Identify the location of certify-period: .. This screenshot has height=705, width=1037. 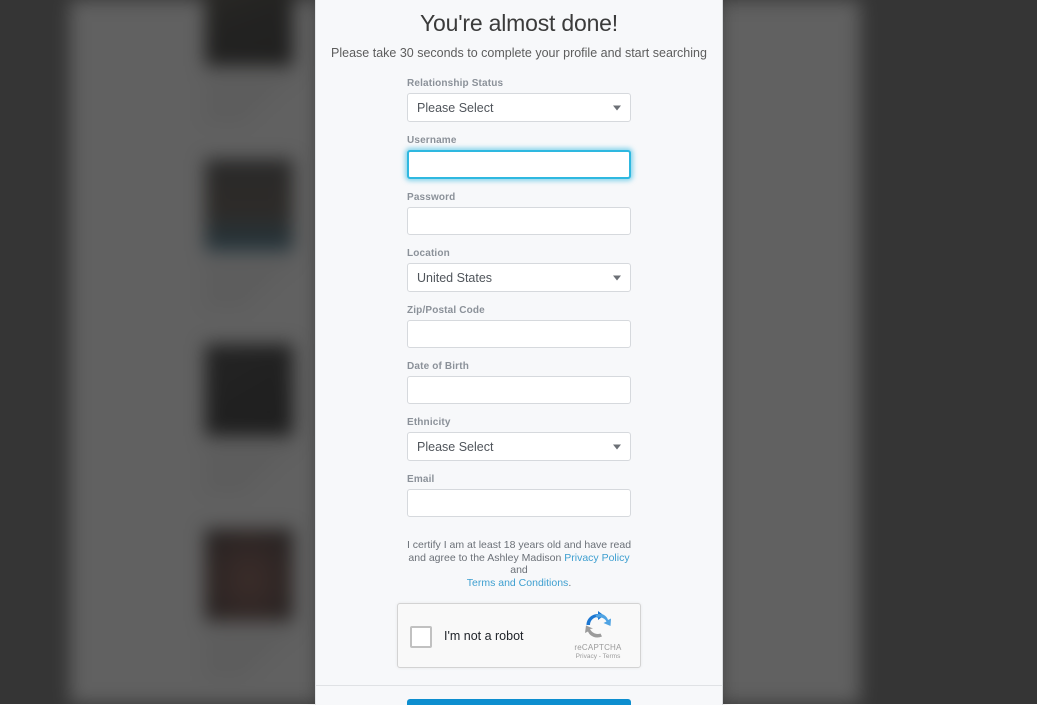
(569, 583).